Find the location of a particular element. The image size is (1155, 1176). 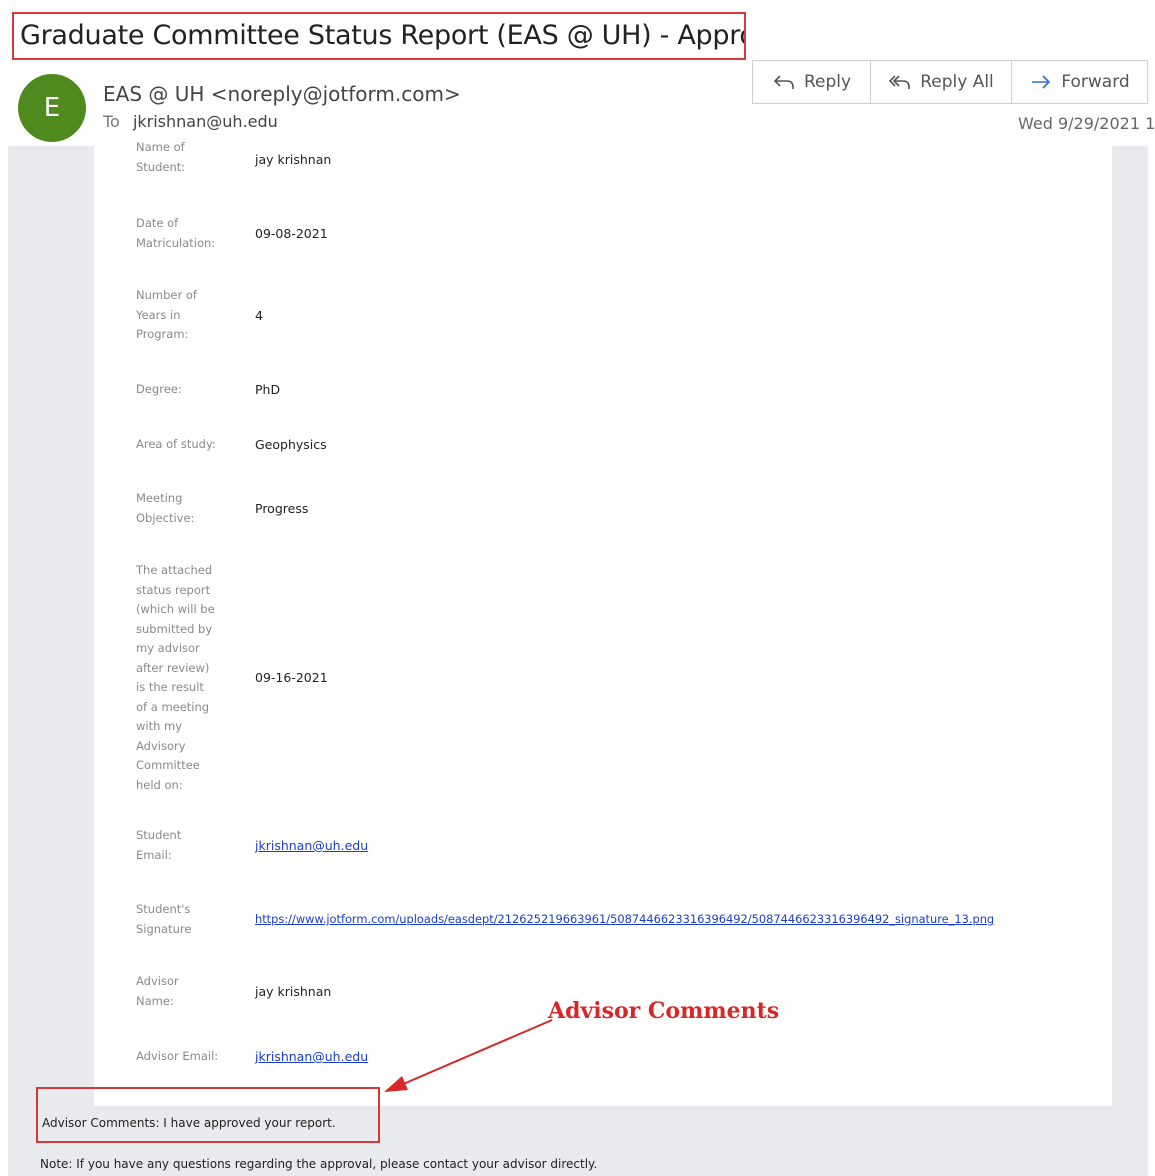

forward-arrow-icon is located at coordinates (1041, 82).